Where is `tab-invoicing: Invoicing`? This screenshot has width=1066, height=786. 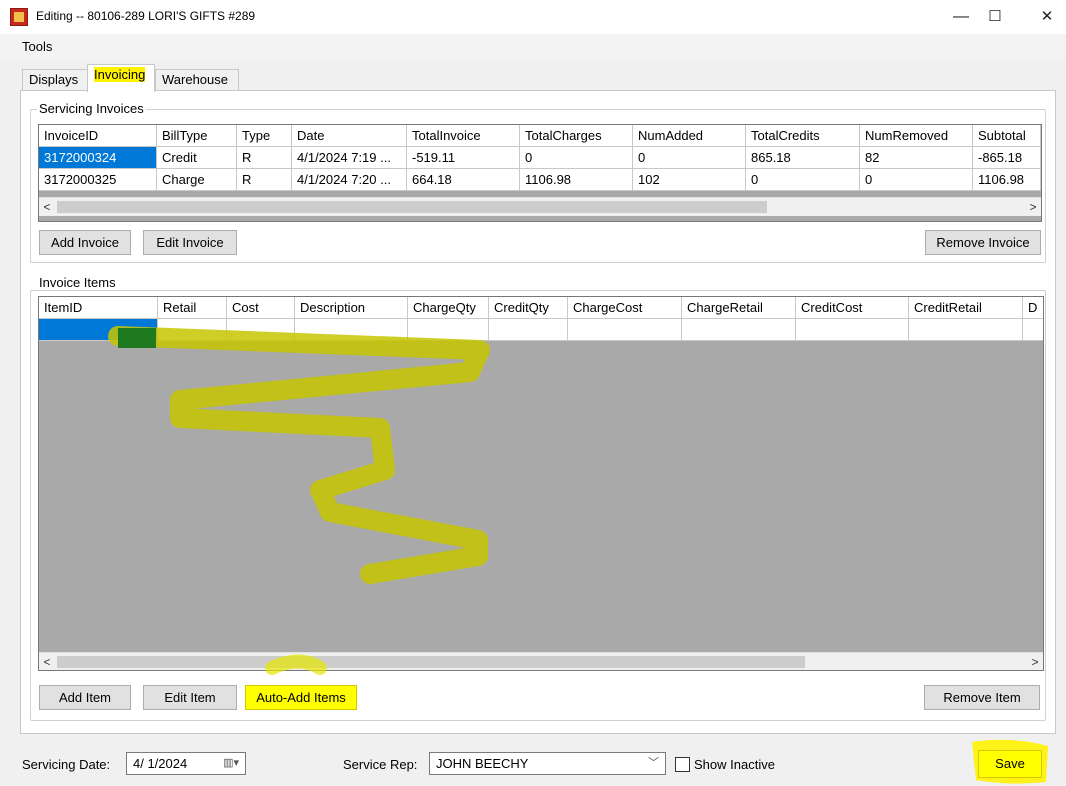
tab-invoicing: Invoicing is located at coordinates (121, 78).